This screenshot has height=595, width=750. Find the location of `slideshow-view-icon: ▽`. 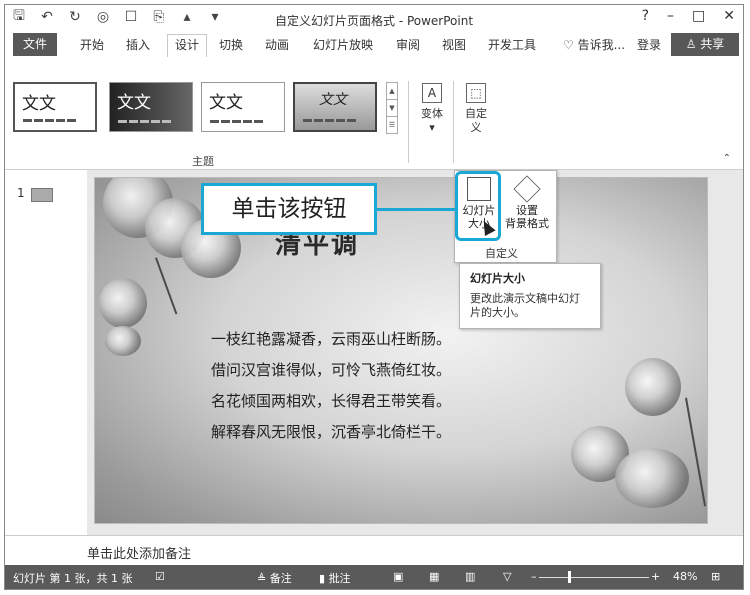

slideshow-view-icon: ▽ is located at coordinates (507, 576).